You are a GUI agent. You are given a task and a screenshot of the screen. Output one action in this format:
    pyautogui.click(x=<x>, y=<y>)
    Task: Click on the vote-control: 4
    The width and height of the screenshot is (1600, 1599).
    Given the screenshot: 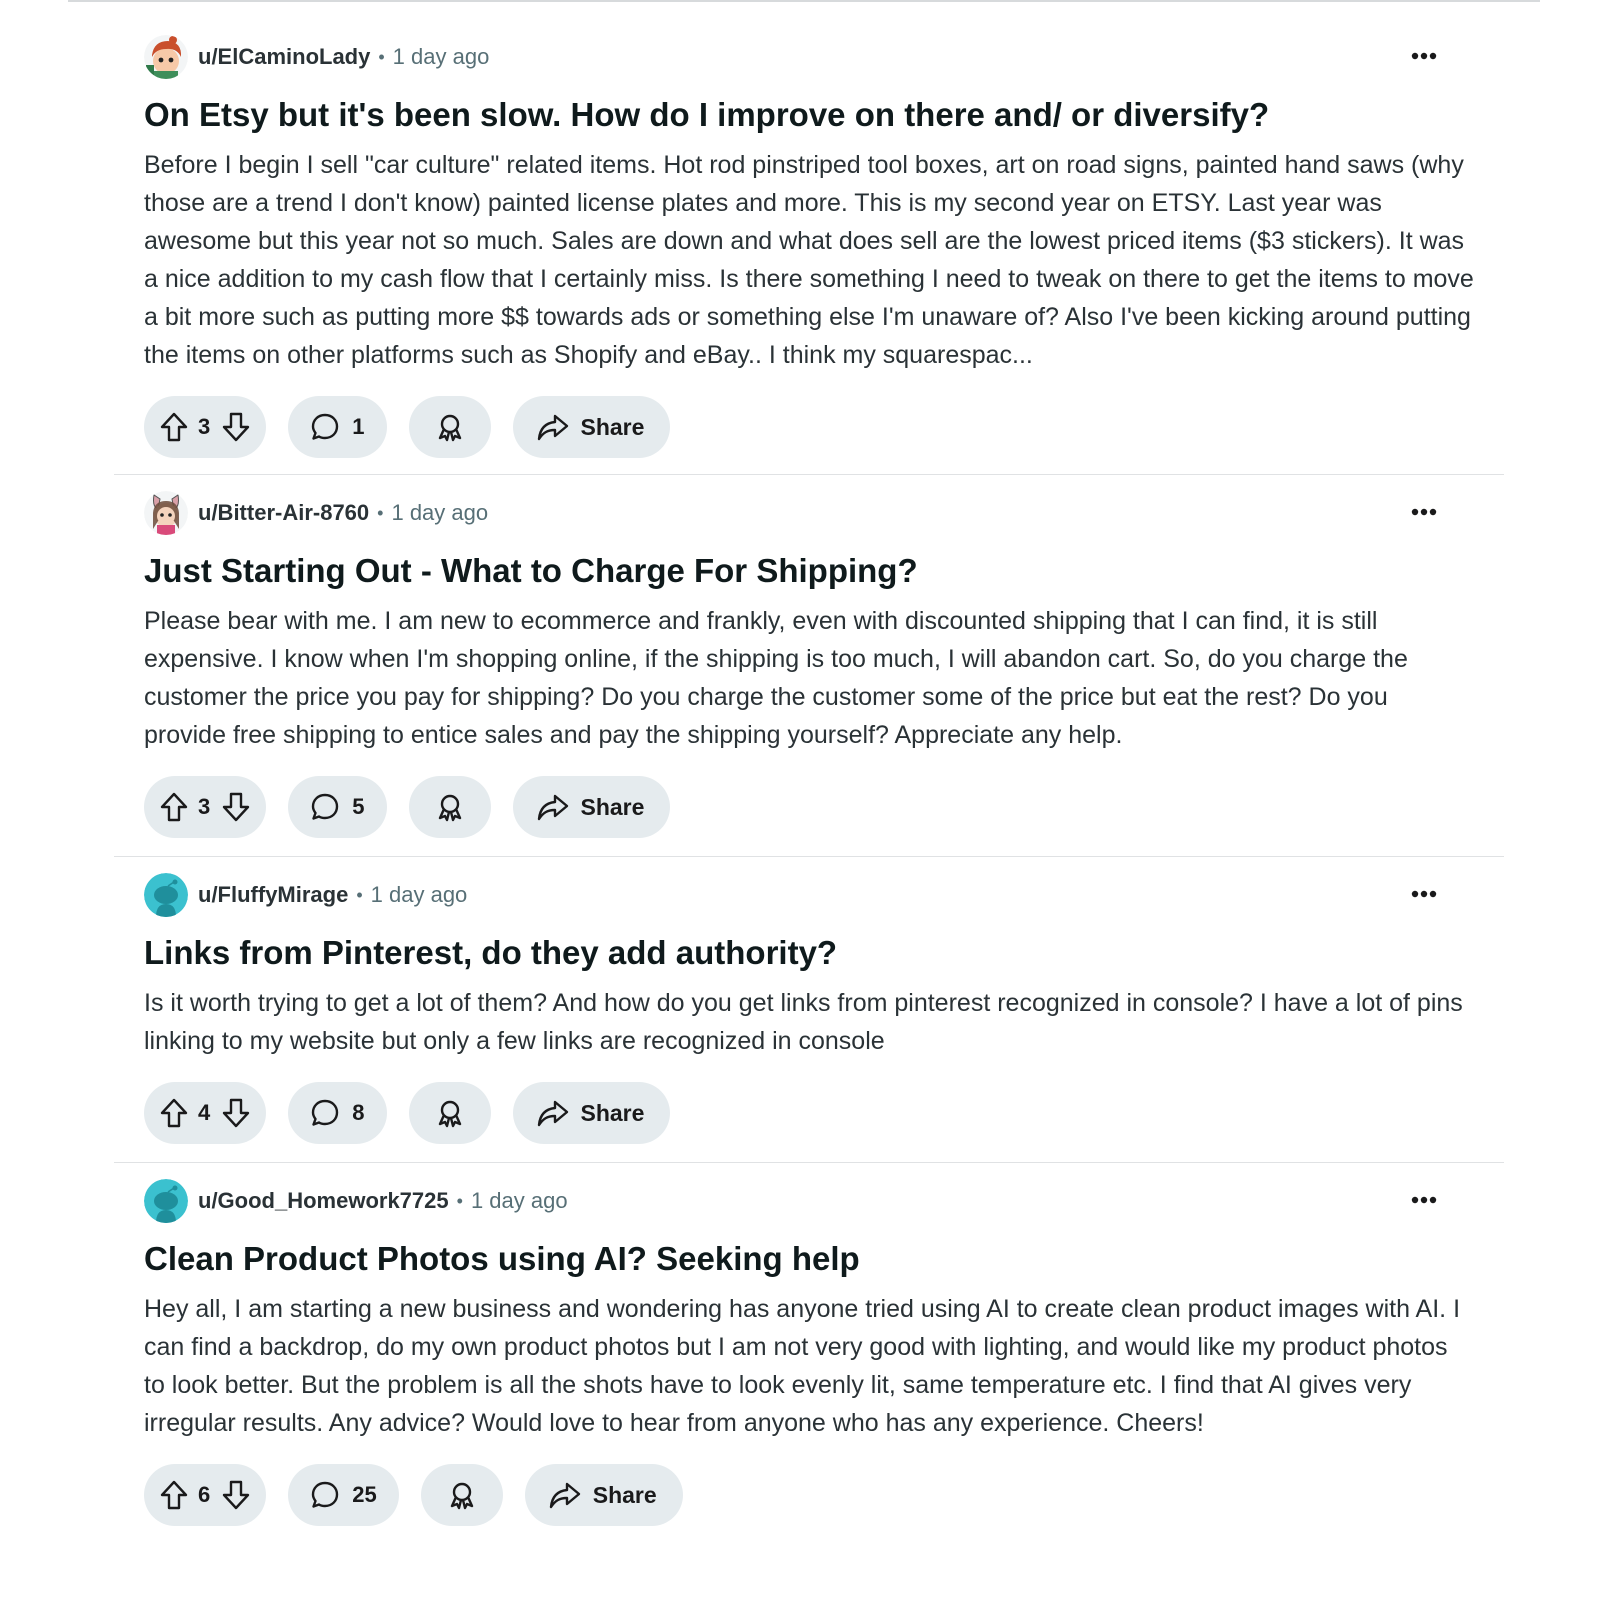 What is the action you would take?
    pyautogui.click(x=205, y=1113)
    